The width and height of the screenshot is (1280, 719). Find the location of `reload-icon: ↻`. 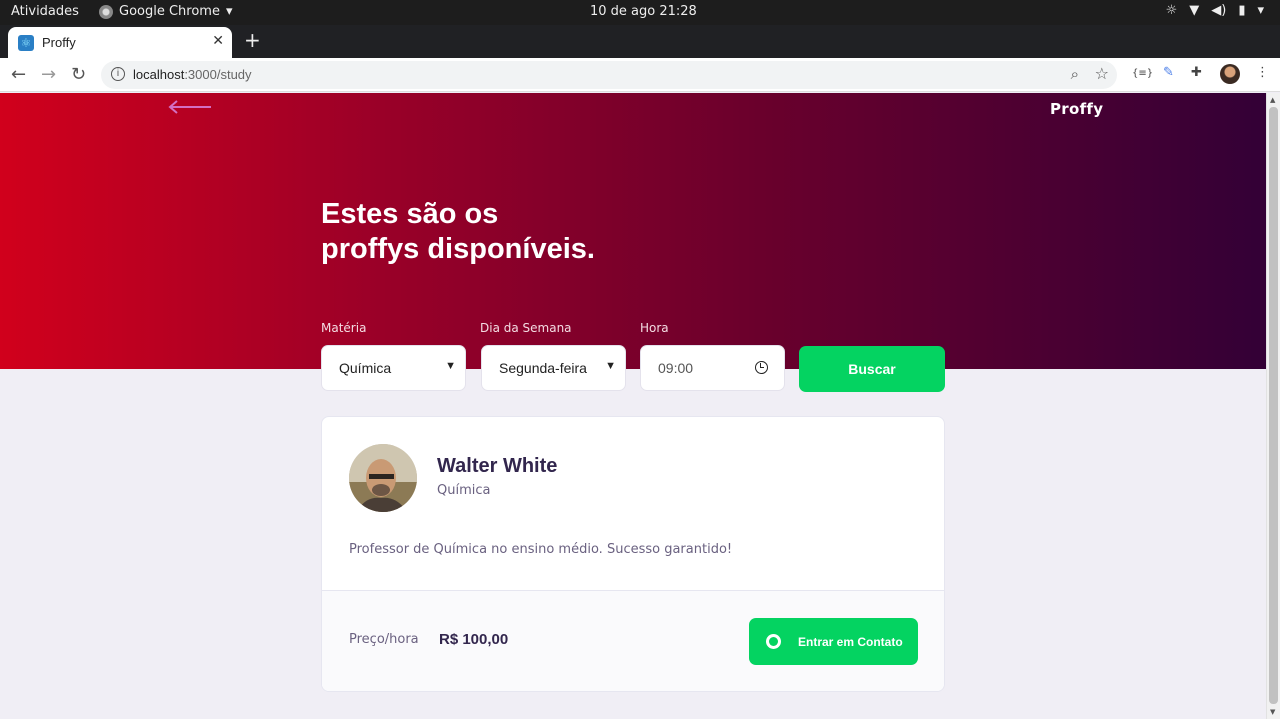

reload-icon: ↻ is located at coordinates (78, 74).